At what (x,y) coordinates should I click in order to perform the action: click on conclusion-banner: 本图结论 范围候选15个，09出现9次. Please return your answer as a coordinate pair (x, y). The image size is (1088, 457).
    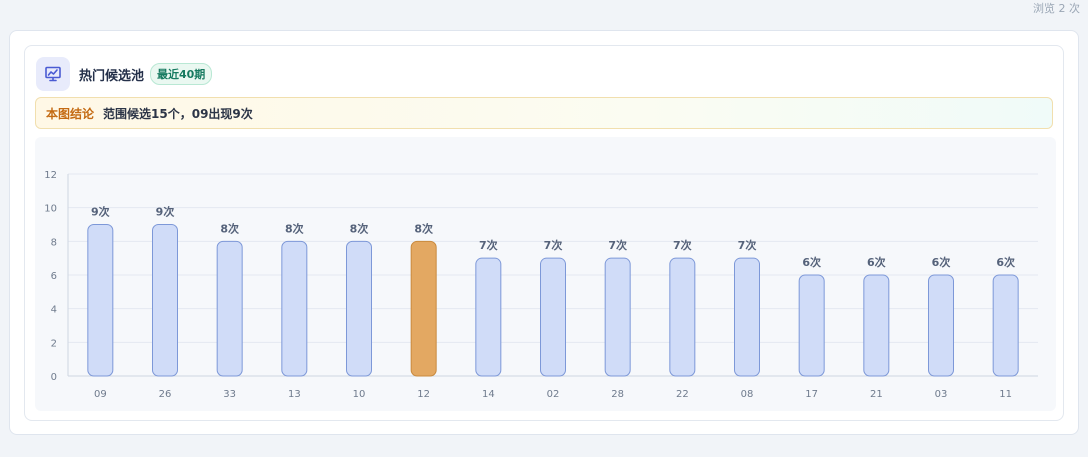
    Looking at the image, I should click on (544, 113).